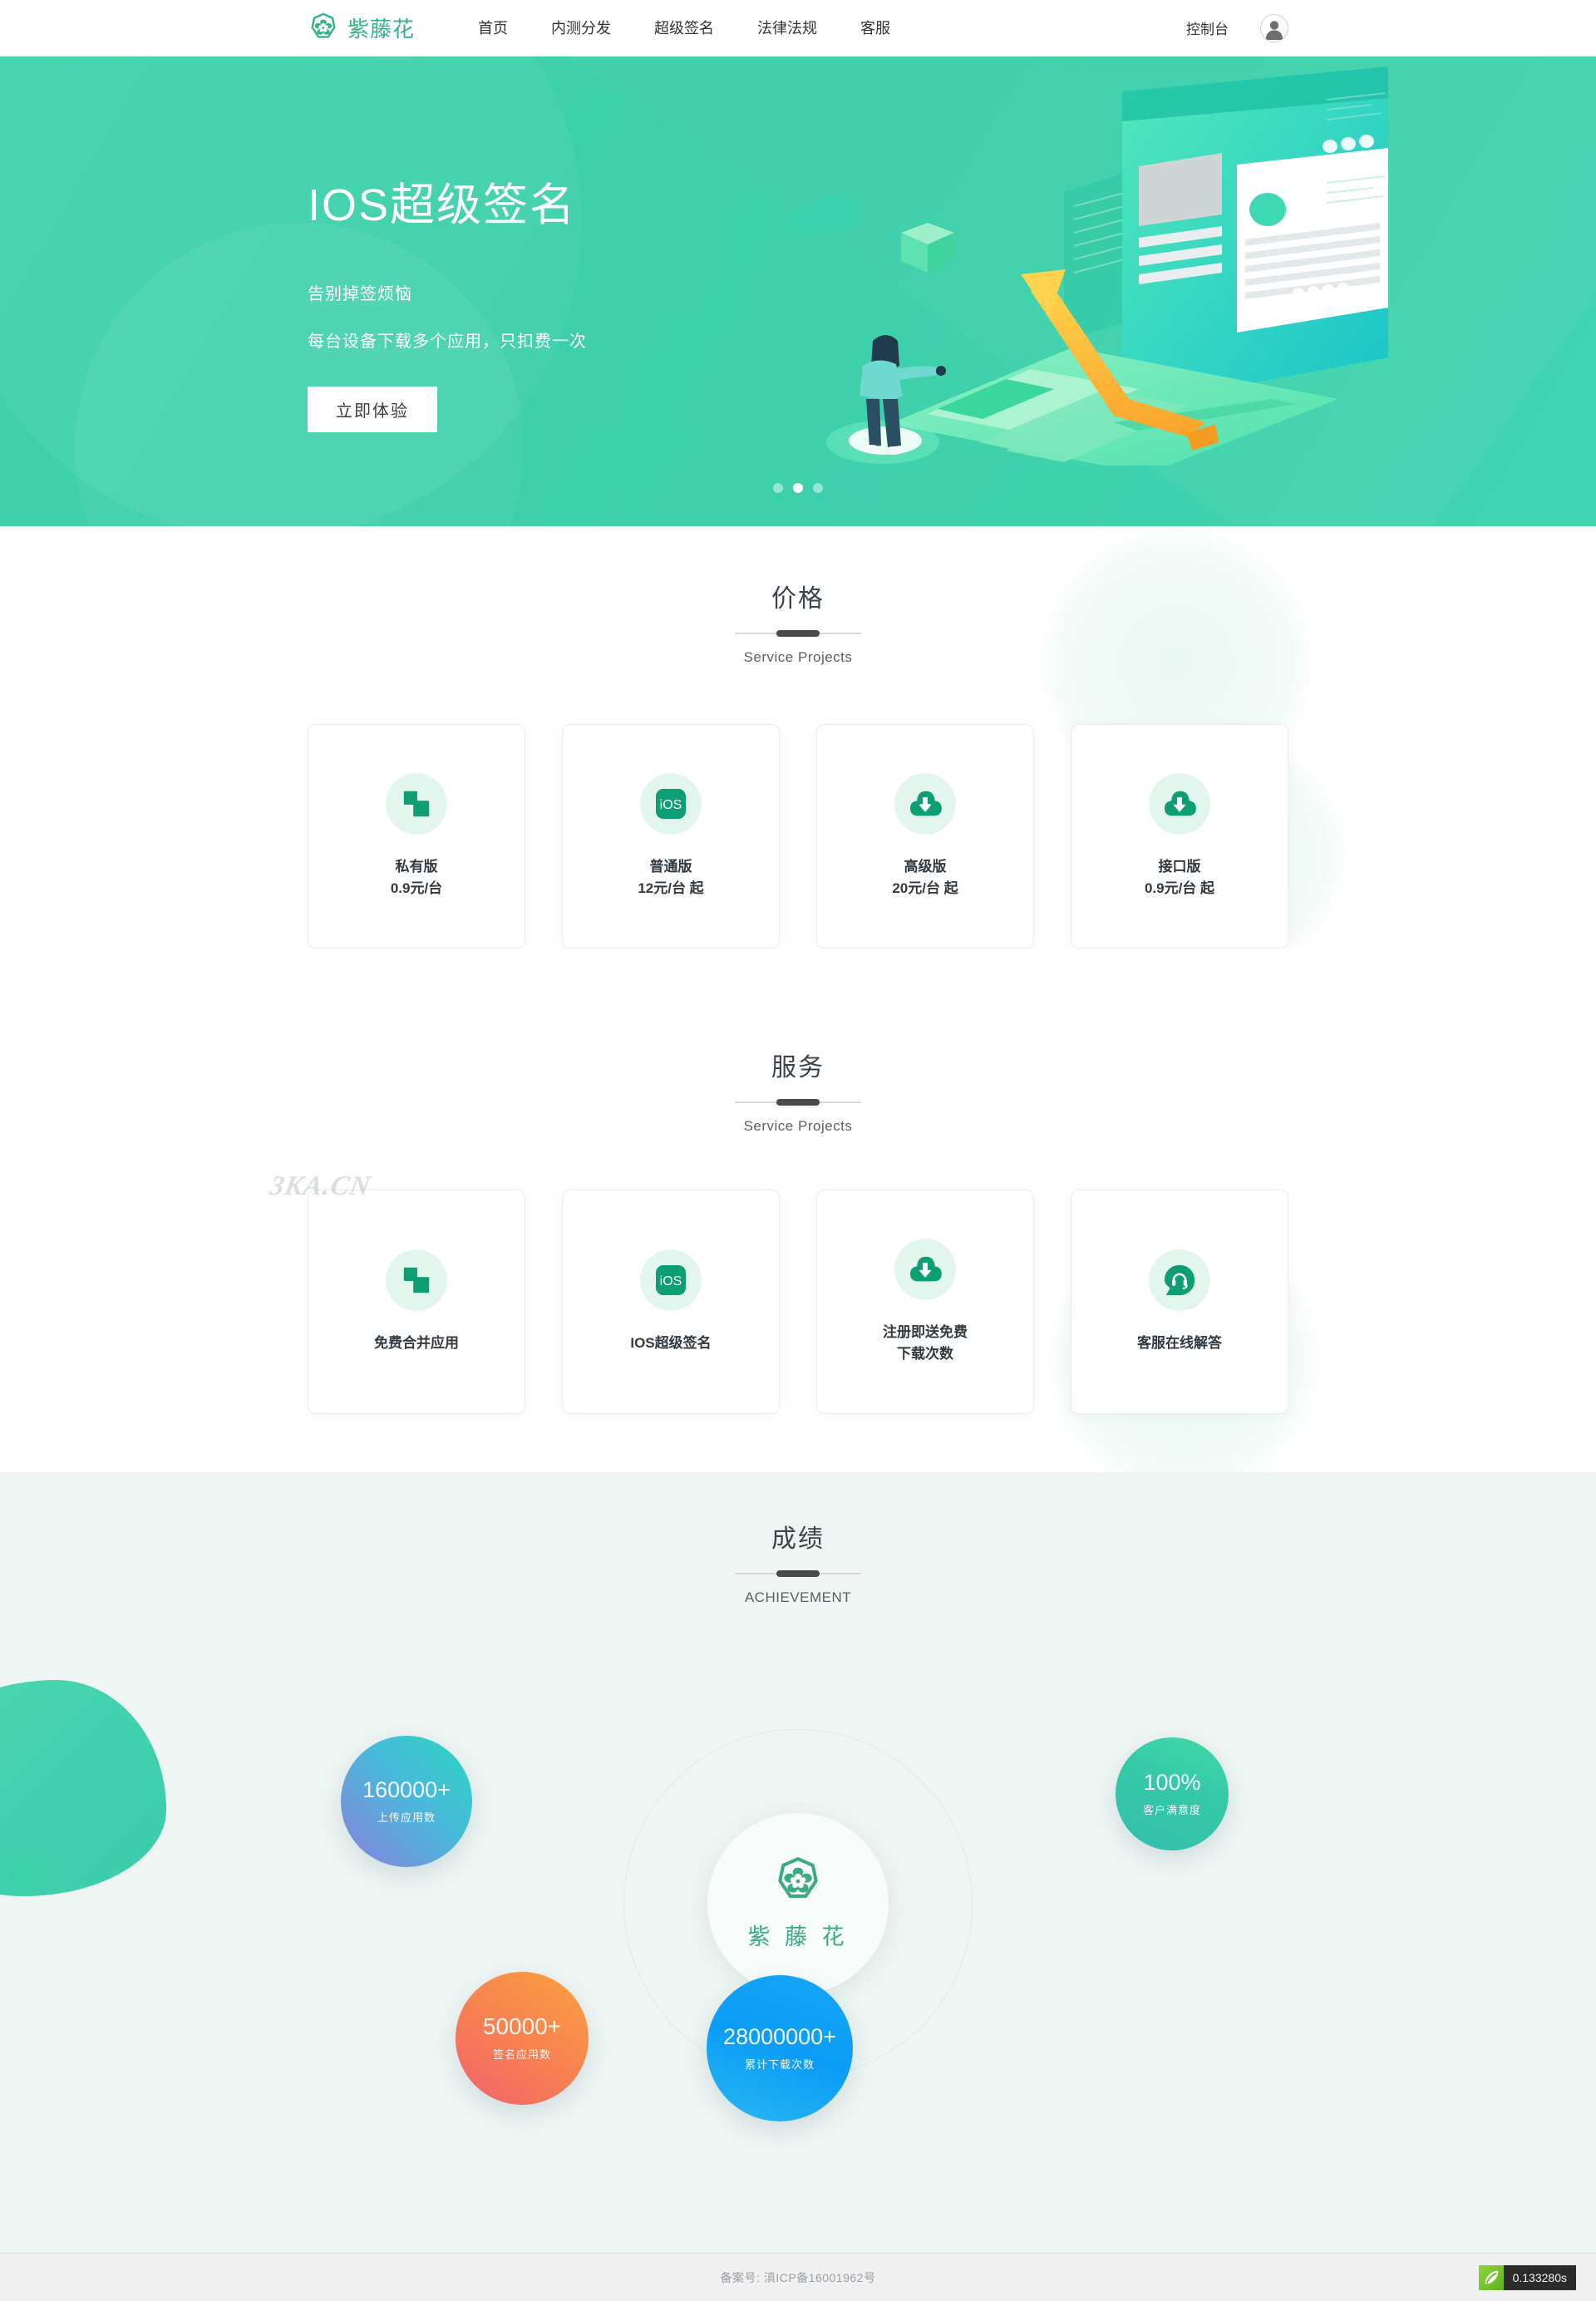 This screenshot has width=1596, height=2301. I want to click on service-card-title: 注册即送免费, so click(925, 1331).